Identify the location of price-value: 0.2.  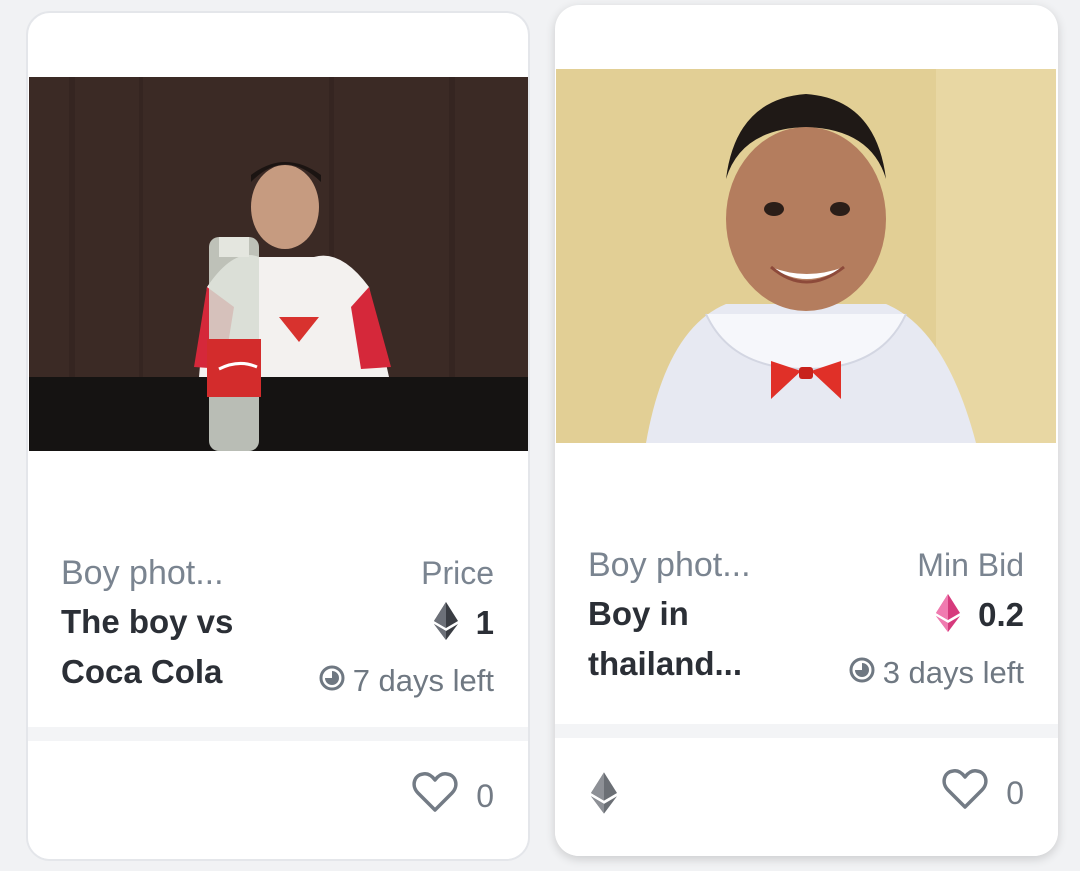
(1001, 614).